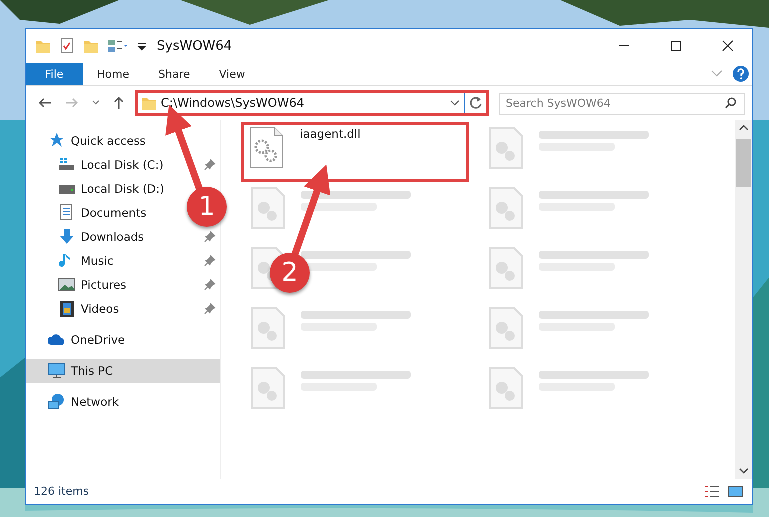 Image resolution: width=769 pixels, height=517 pixels. What do you see at coordinates (113, 74) in the screenshot?
I see `ribbon-tab: Home` at bounding box center [113, 74].